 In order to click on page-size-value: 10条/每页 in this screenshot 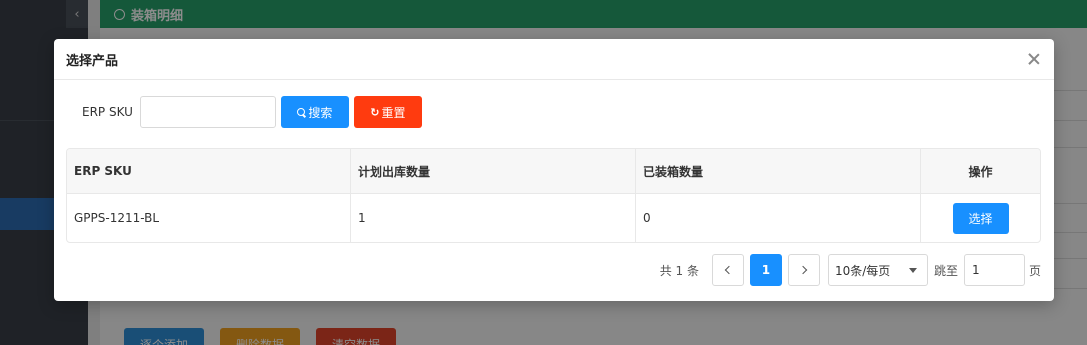, I will do `click(862, 270)`.